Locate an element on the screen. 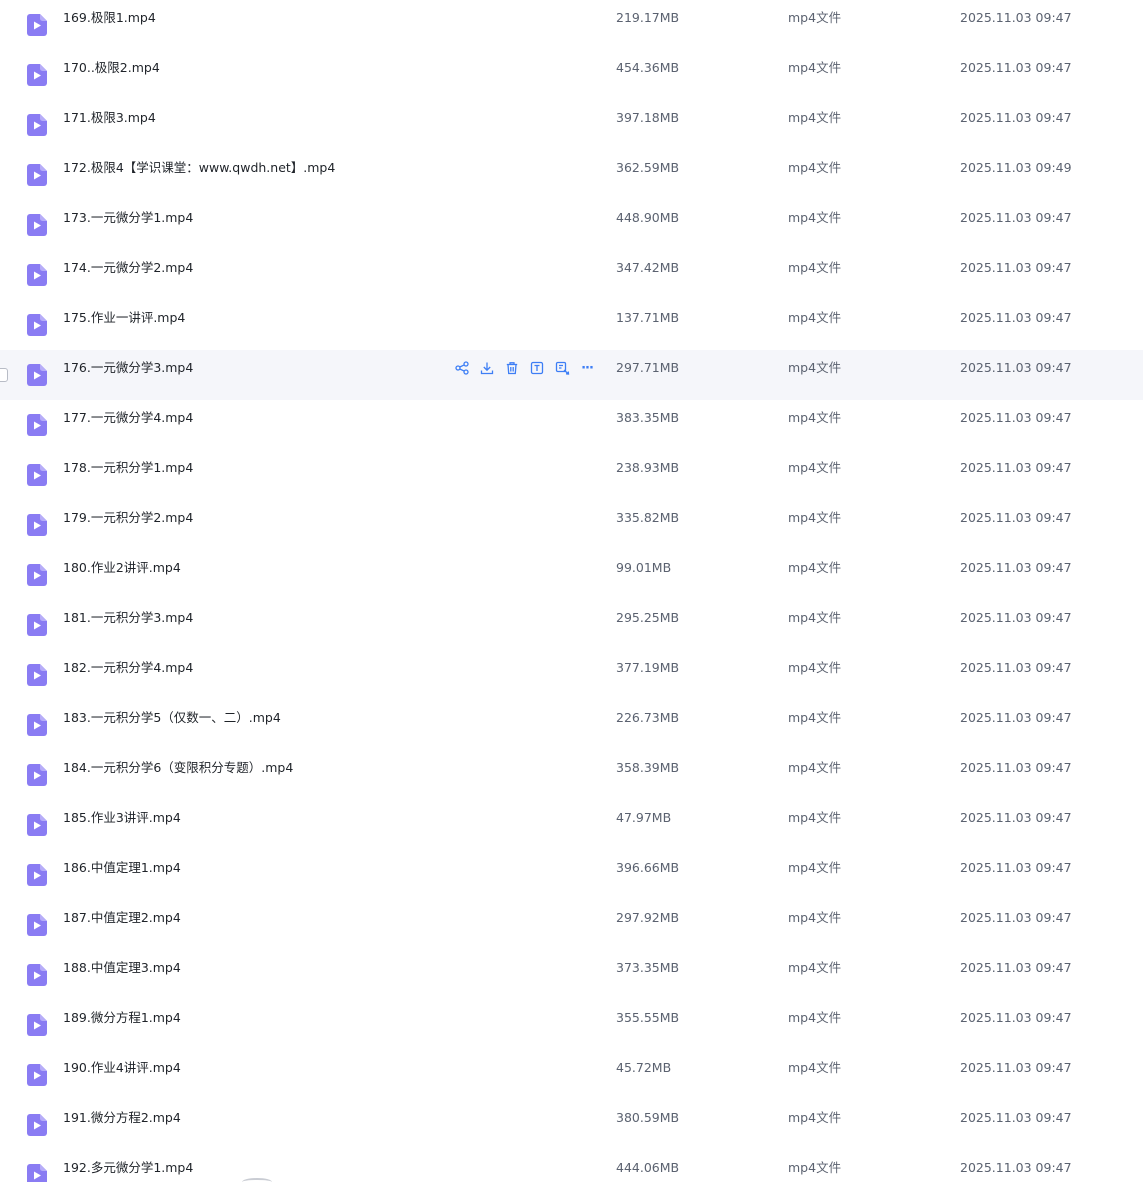 The image size is (1143, 1186). file-size: 397.18MB is located at coordinates (648, 117).